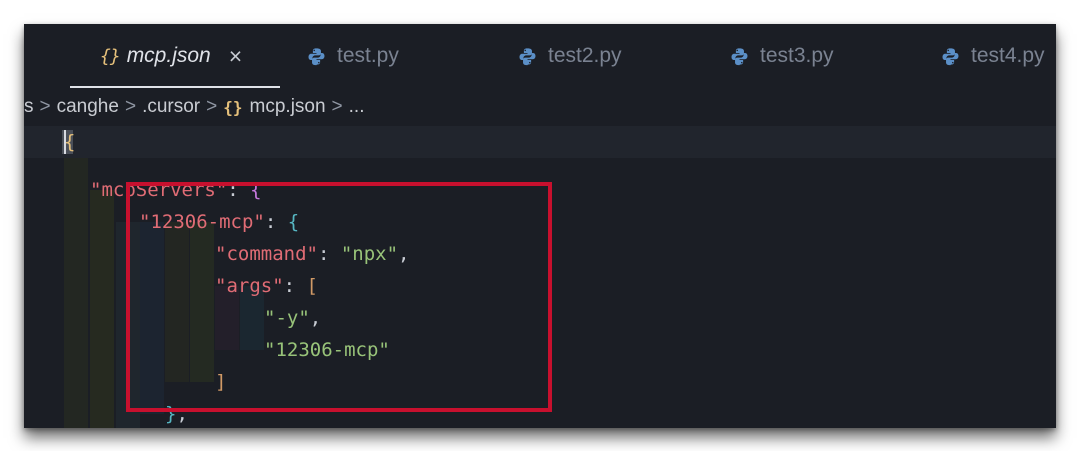 Image resolution: width=1080 pixels, height=451 pixels. I want to click on tab-test-py: test.py, so click(353, 56).